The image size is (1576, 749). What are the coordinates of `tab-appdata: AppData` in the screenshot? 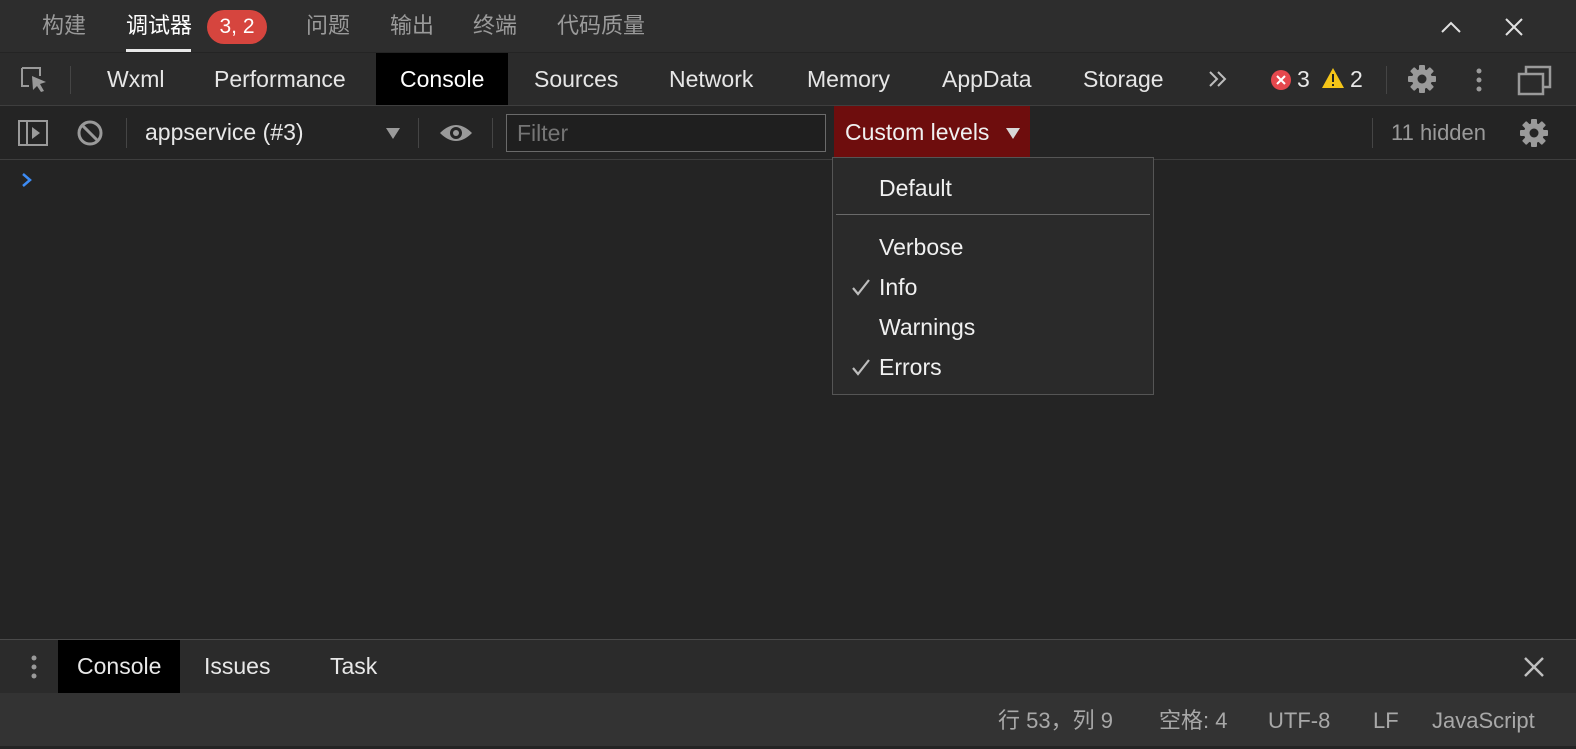 It's located at (987, 79).